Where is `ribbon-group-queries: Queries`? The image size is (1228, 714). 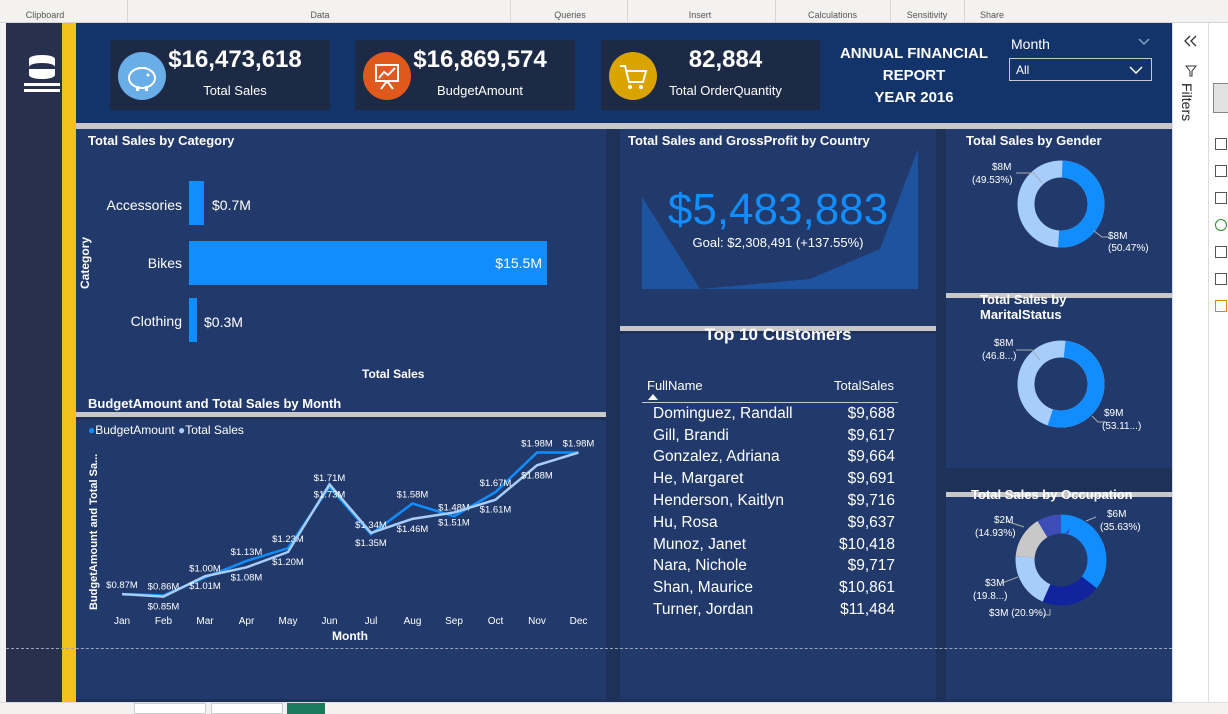 ribbon-group-queries: Queries is located at coordinates (570, 15).